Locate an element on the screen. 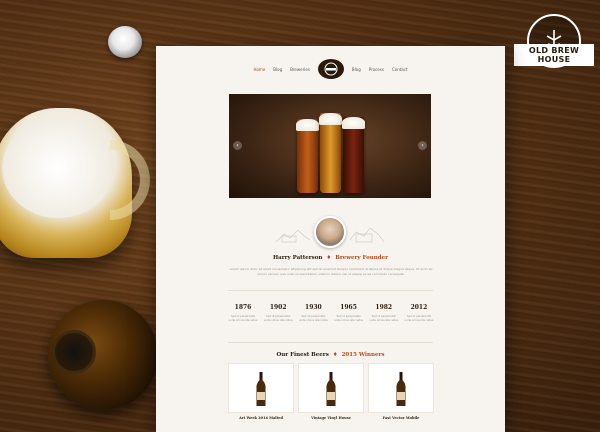  product-name: Vintage Vinyl House is located at coordinates (331, 418).